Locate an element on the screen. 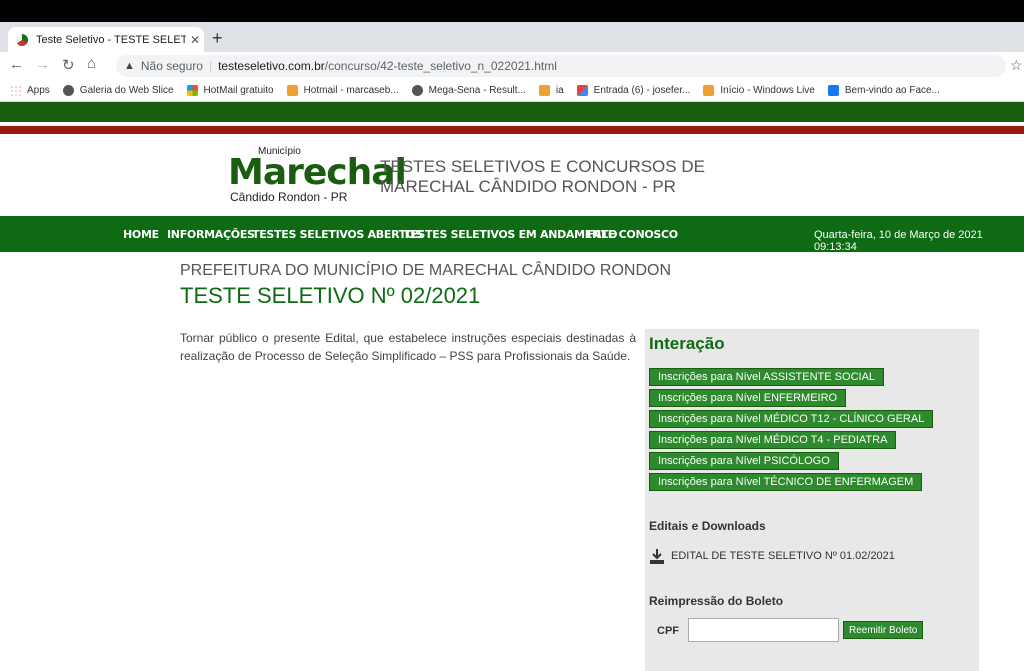  header-band-green is located at coordinates (512, 112).